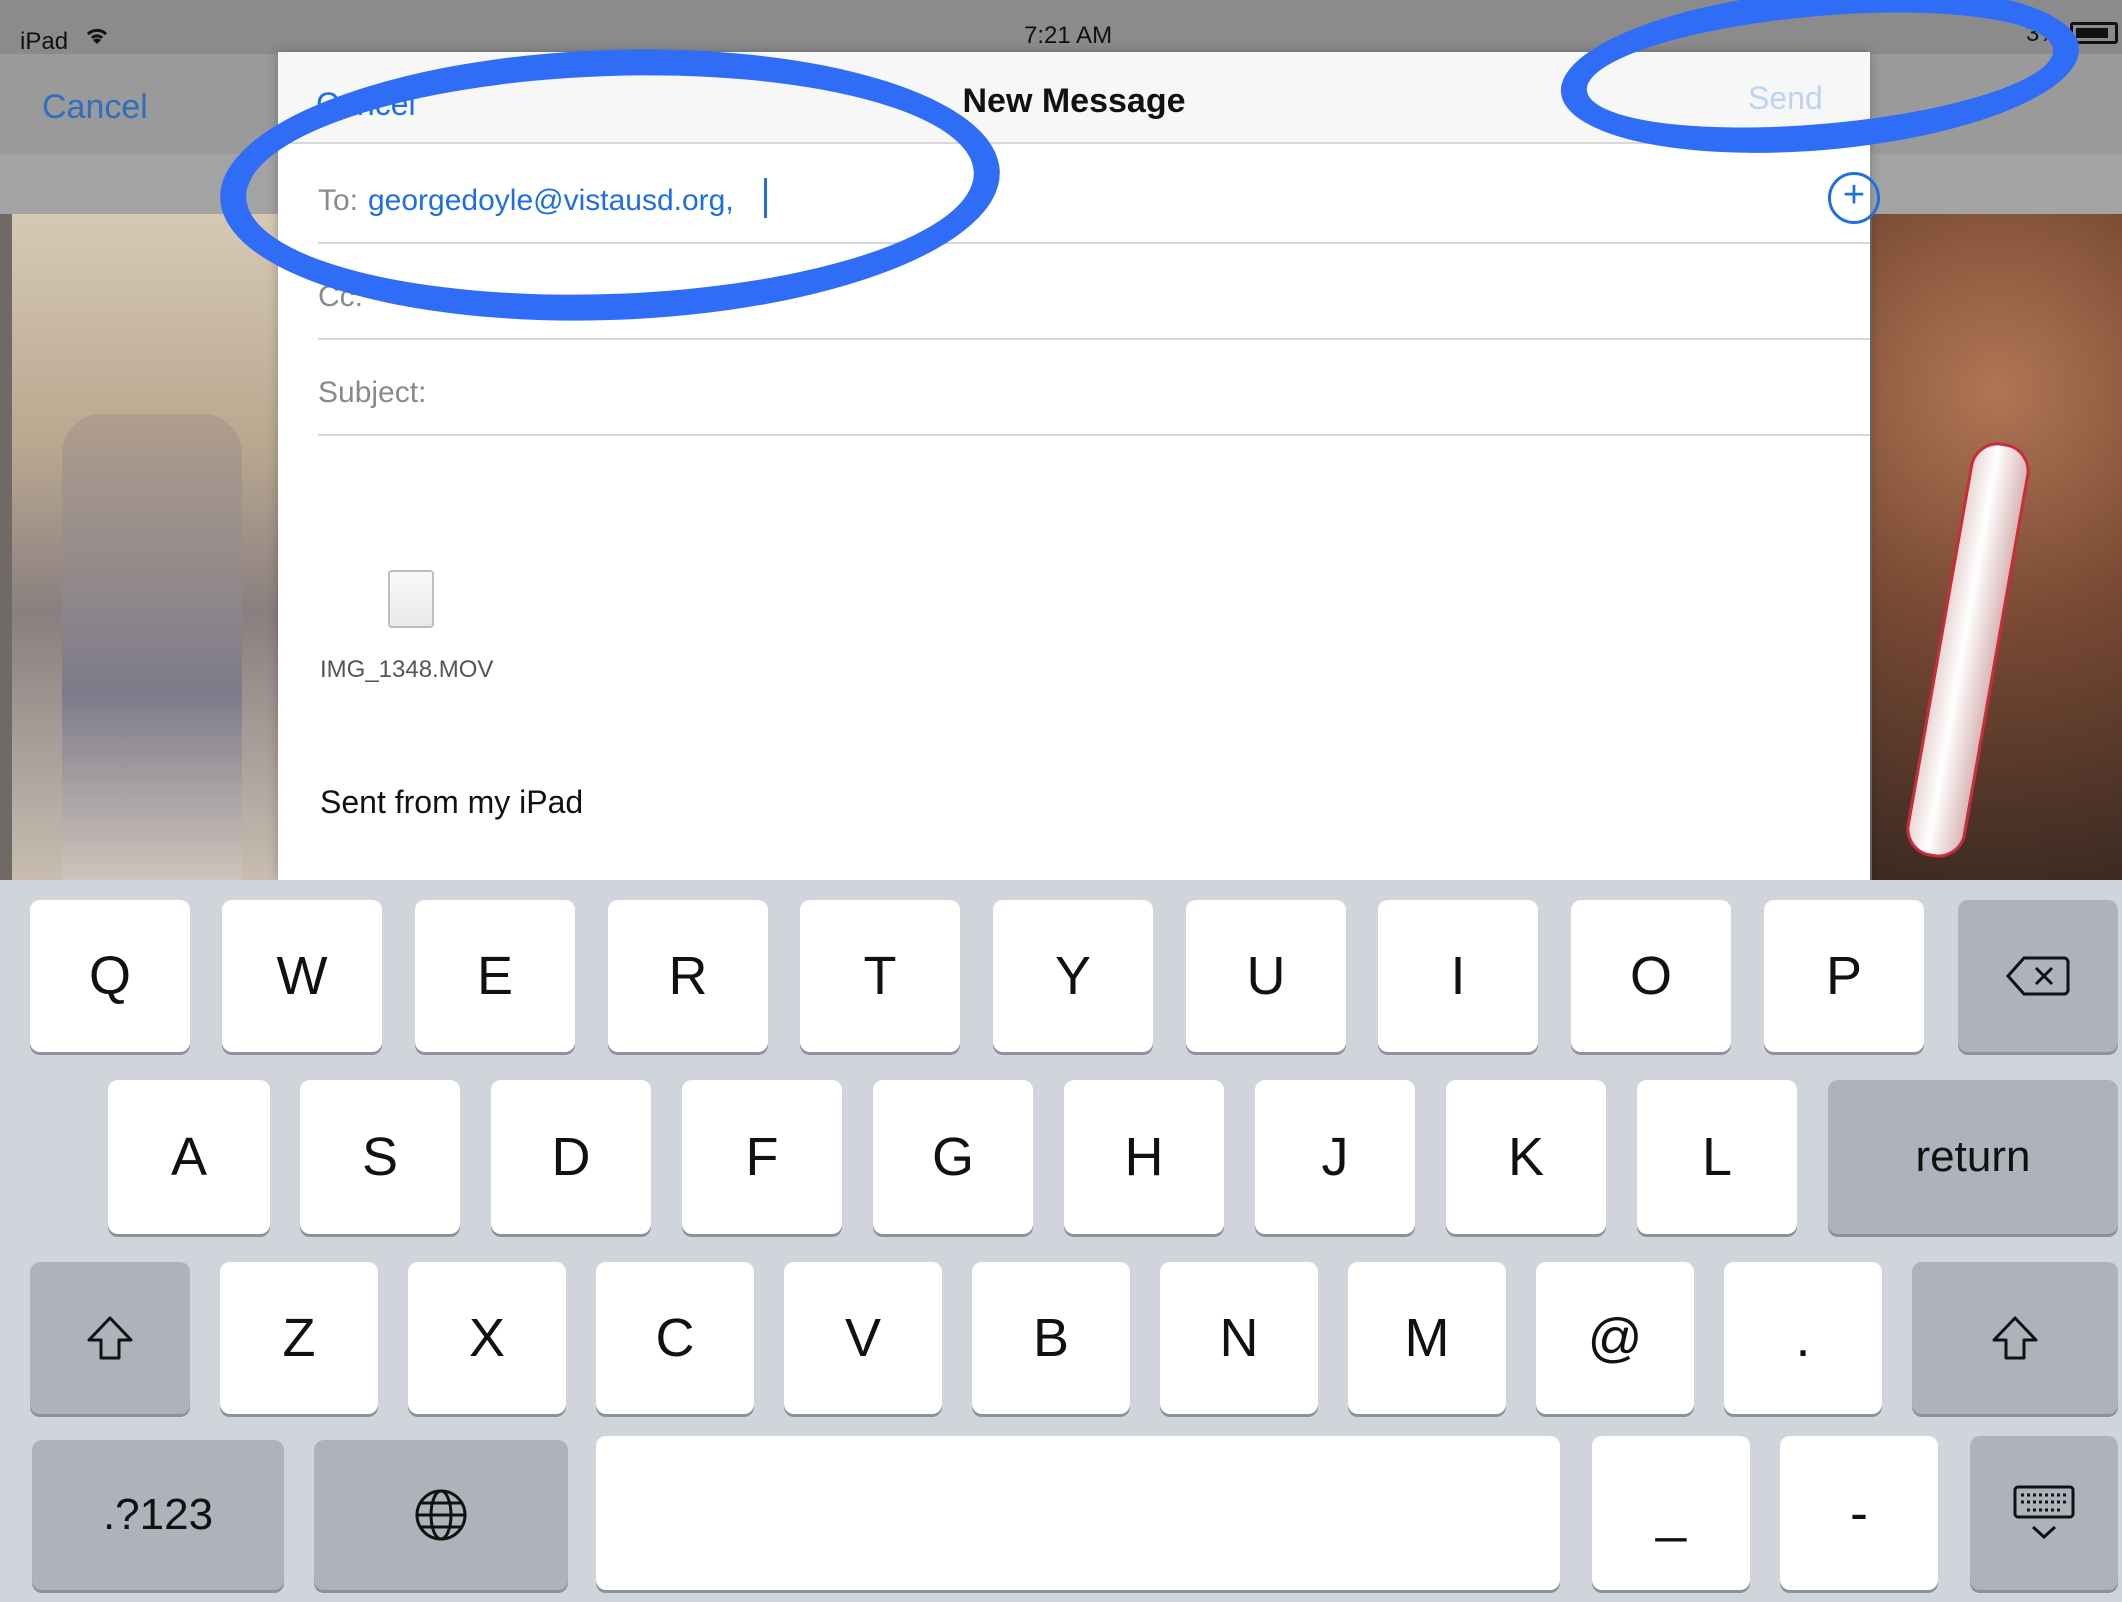  What do you see at coordinates (1803, 1338) in the screenshot?
I see `key-period: .` at bounding box center [1803, 1338].